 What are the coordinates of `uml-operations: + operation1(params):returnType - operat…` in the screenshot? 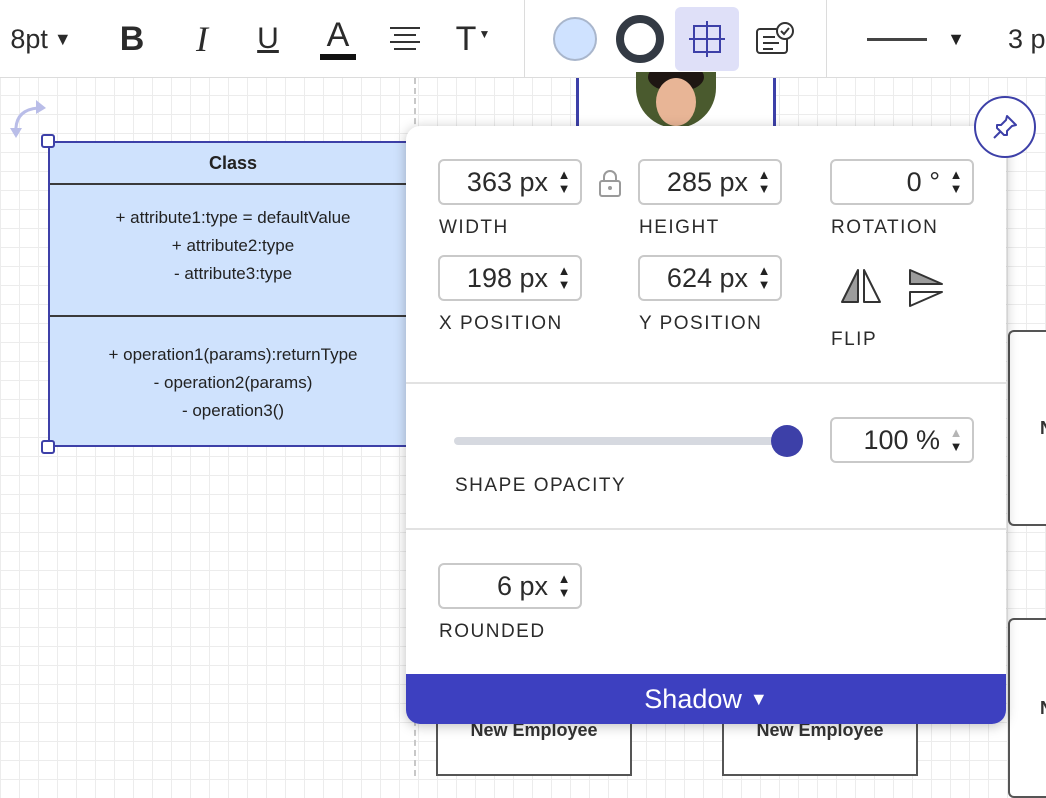 It's located at (233, 371).